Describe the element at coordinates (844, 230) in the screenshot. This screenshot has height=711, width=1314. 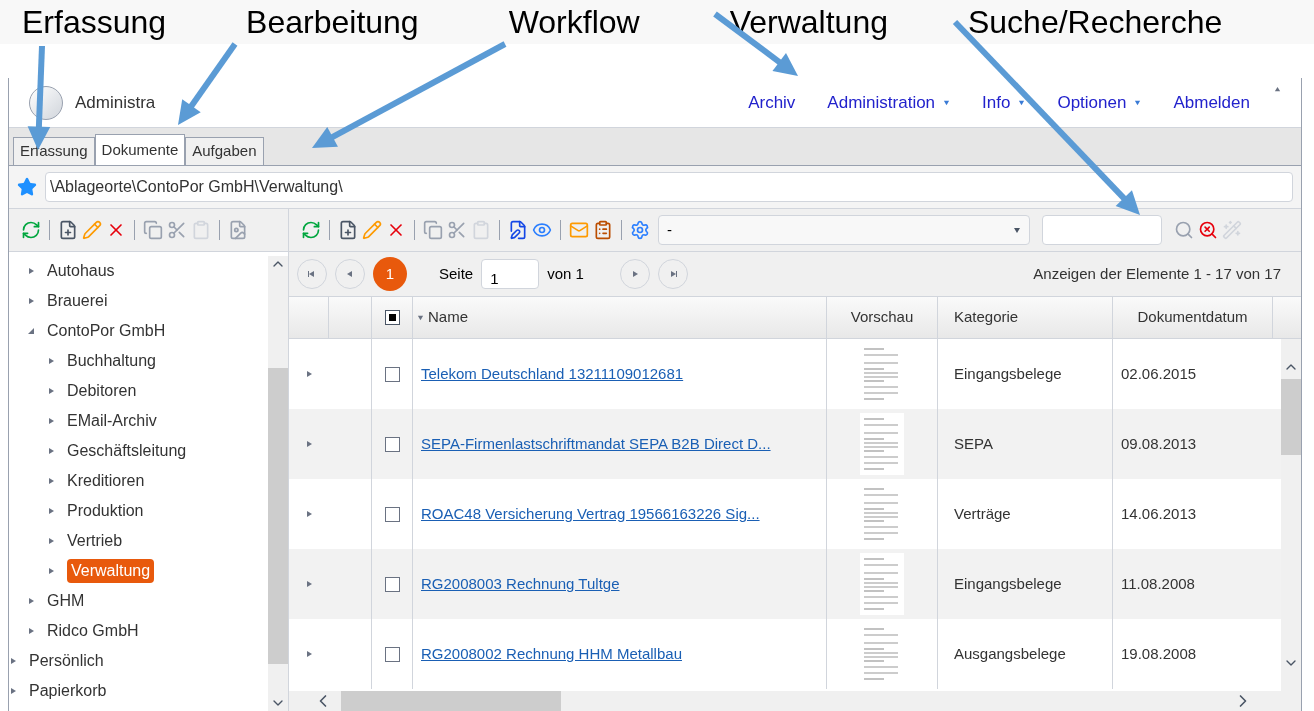
I see `filter-dropdown: -` at that location.